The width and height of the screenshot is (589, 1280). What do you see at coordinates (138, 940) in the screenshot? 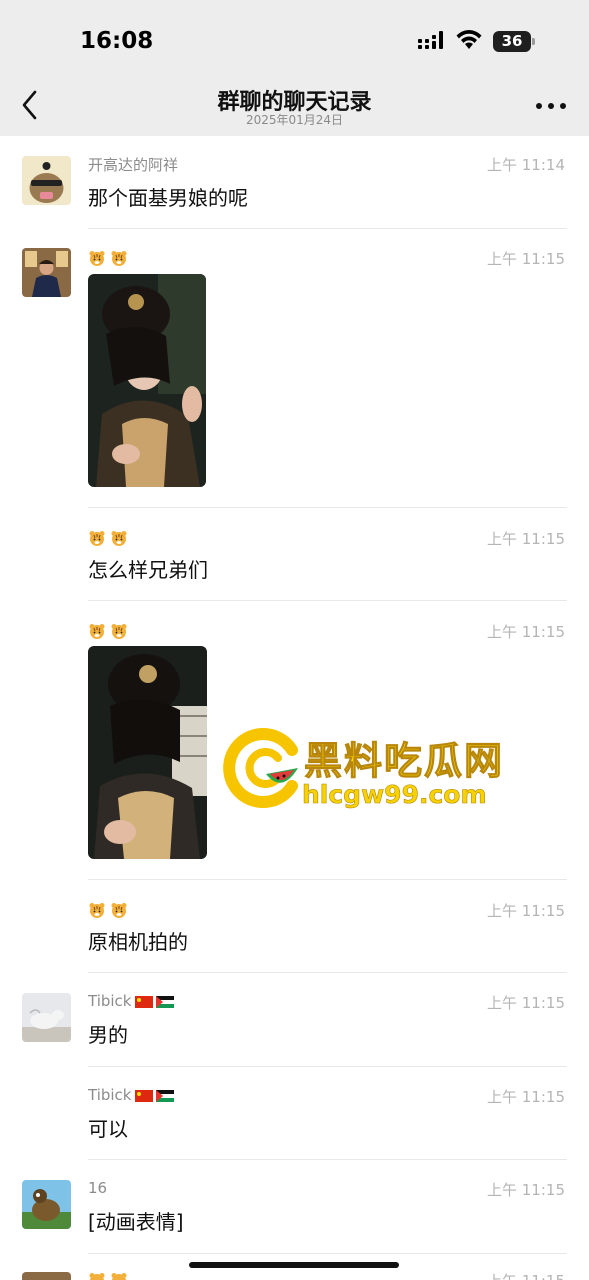
I see `message-text: 原相机拍的` at bounding box center [138, 940].